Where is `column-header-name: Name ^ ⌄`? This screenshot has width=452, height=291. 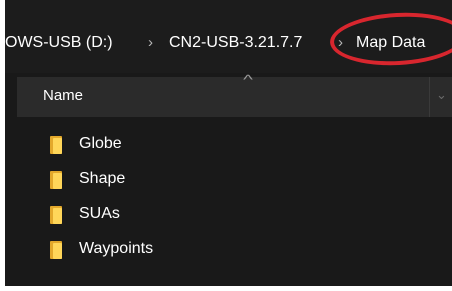
column-header-name: Name ^ ⌄ is located at coordinates (234, 94).